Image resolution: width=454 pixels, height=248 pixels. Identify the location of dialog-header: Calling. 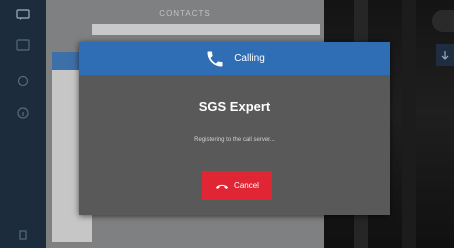
(234, 58).